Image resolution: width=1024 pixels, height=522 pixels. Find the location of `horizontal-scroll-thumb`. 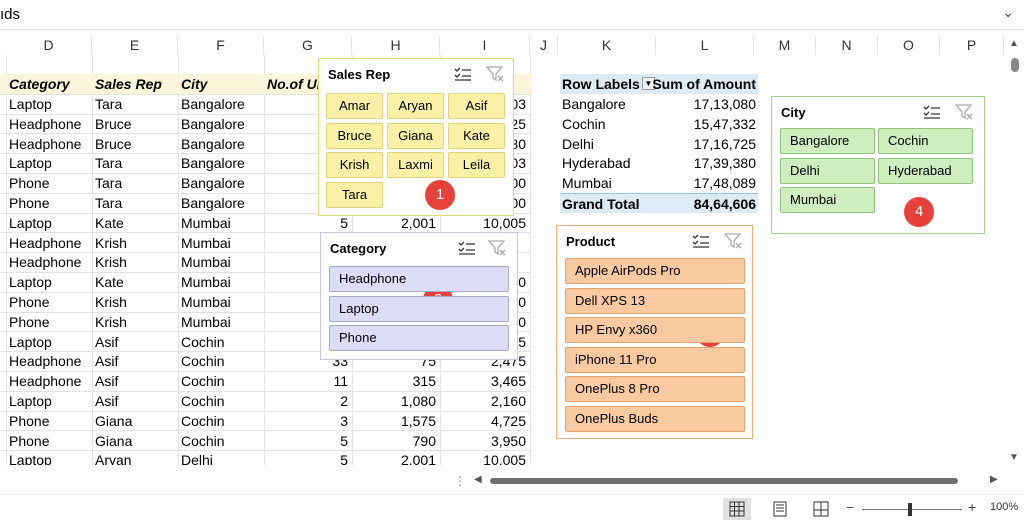

horizontal-scroll-thumb is located at coordinates (724, 481).